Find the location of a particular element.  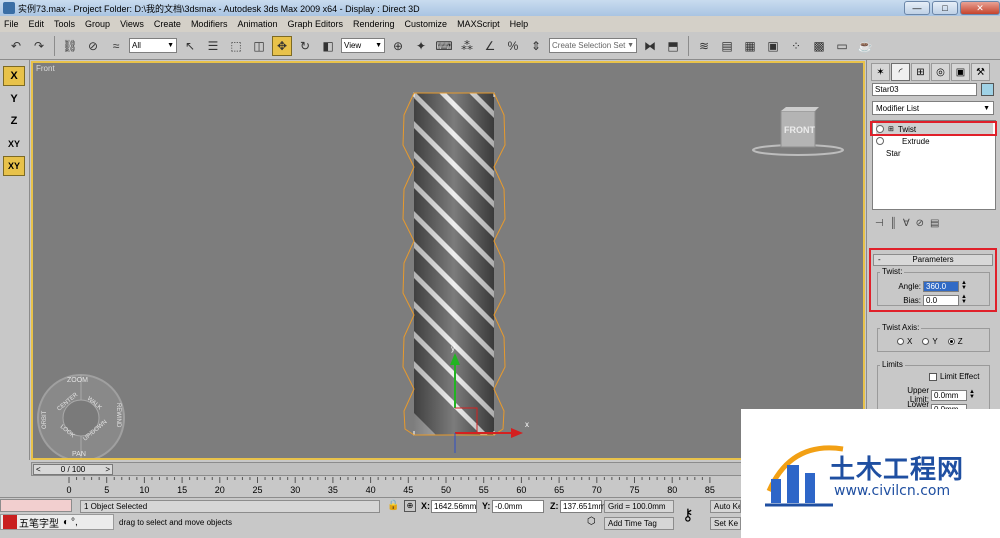

menu-graph-editors: Graph Editors is located at coordinates (315, 24).